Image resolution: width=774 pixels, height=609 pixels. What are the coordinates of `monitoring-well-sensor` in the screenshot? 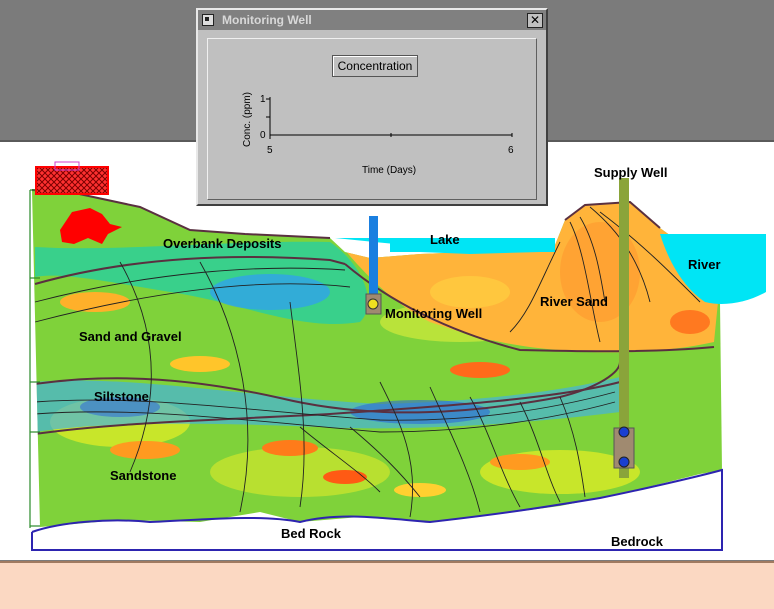 It's located at (373, 304).